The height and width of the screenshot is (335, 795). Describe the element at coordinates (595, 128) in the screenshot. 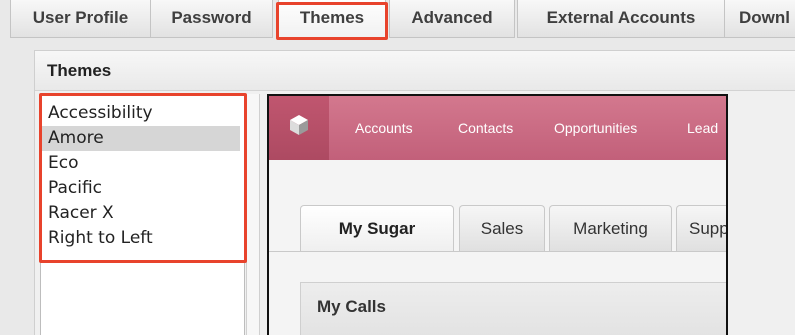

I see `preview-nav-opportunities: Opportunities` at that location.